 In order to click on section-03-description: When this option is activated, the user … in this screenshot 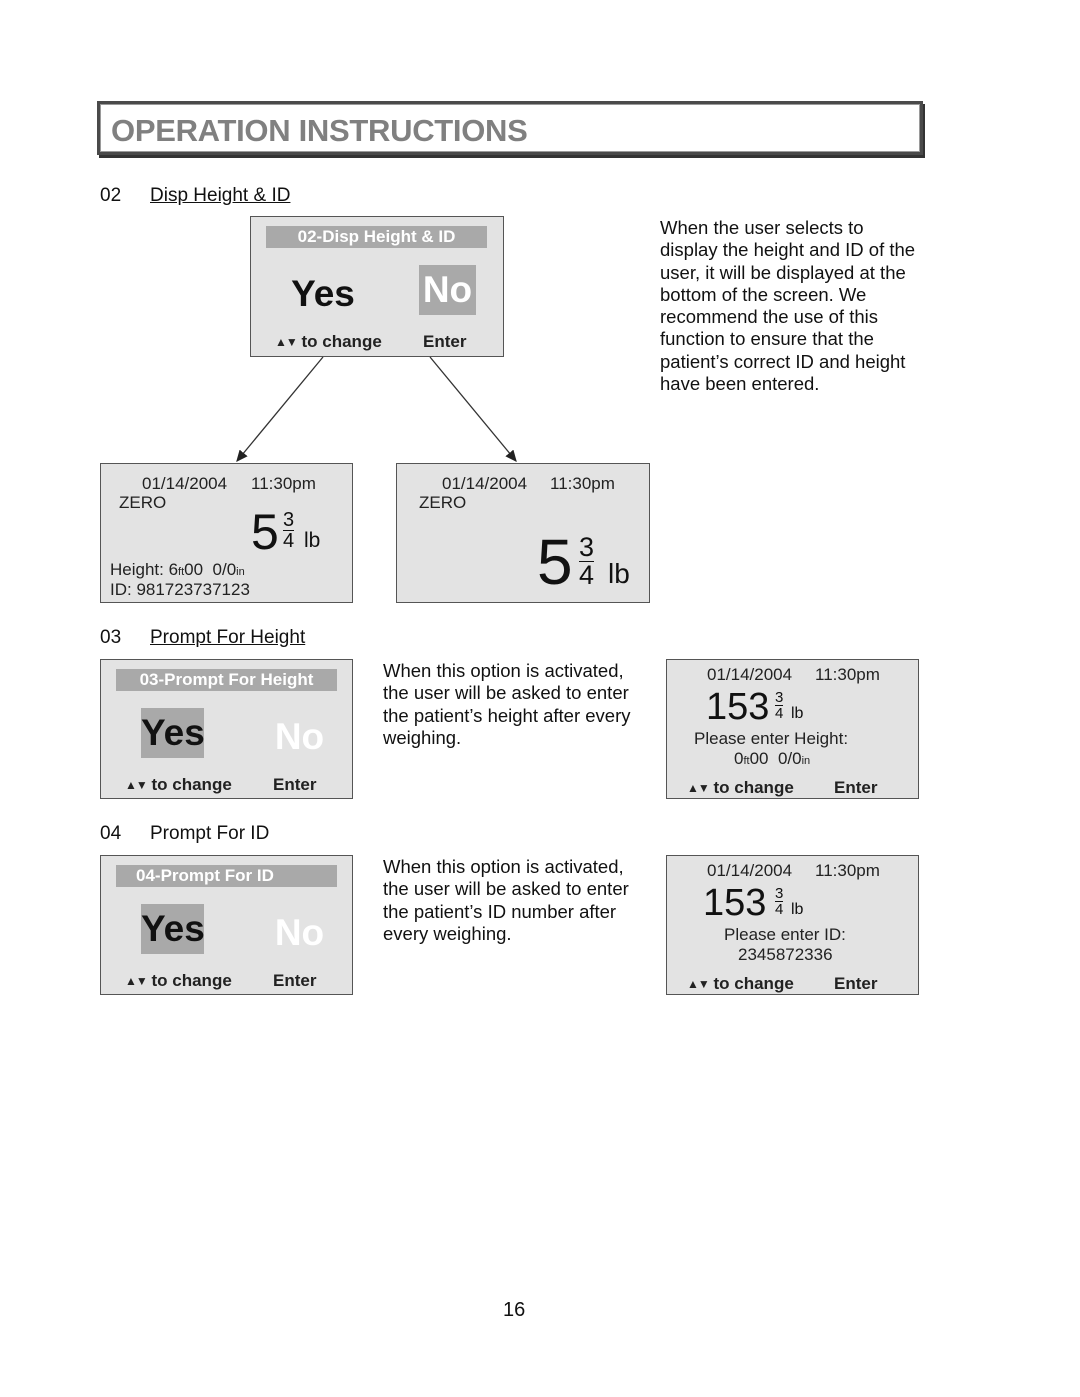, I will do `click(518, 704)`.